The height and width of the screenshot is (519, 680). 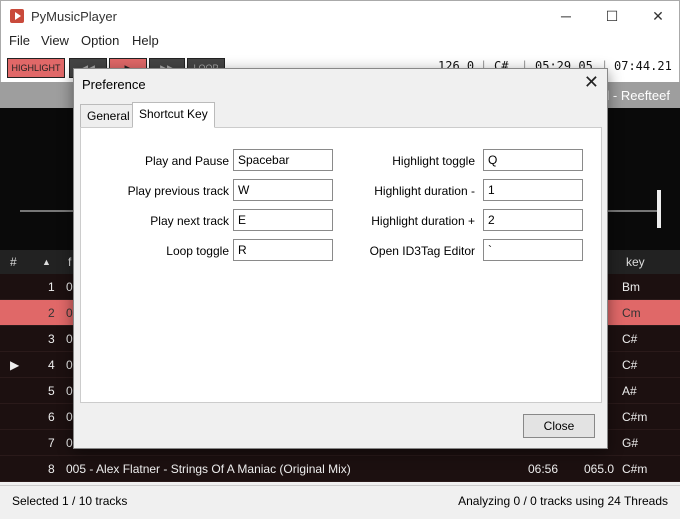 I want to click on label-play-next: Play next track, so click(x=189, y=221).